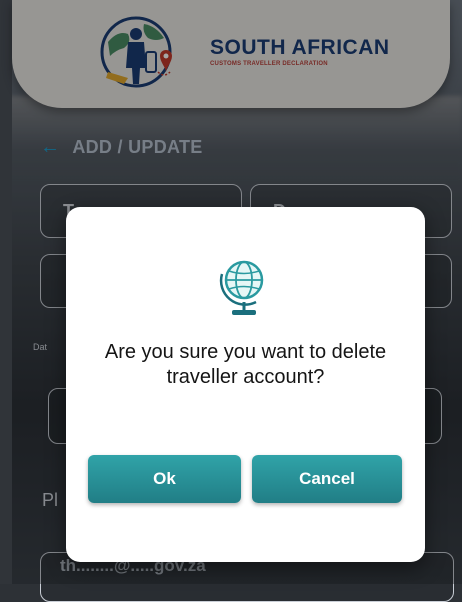  I want to click on ok-button: Ok, so click(164, 479).